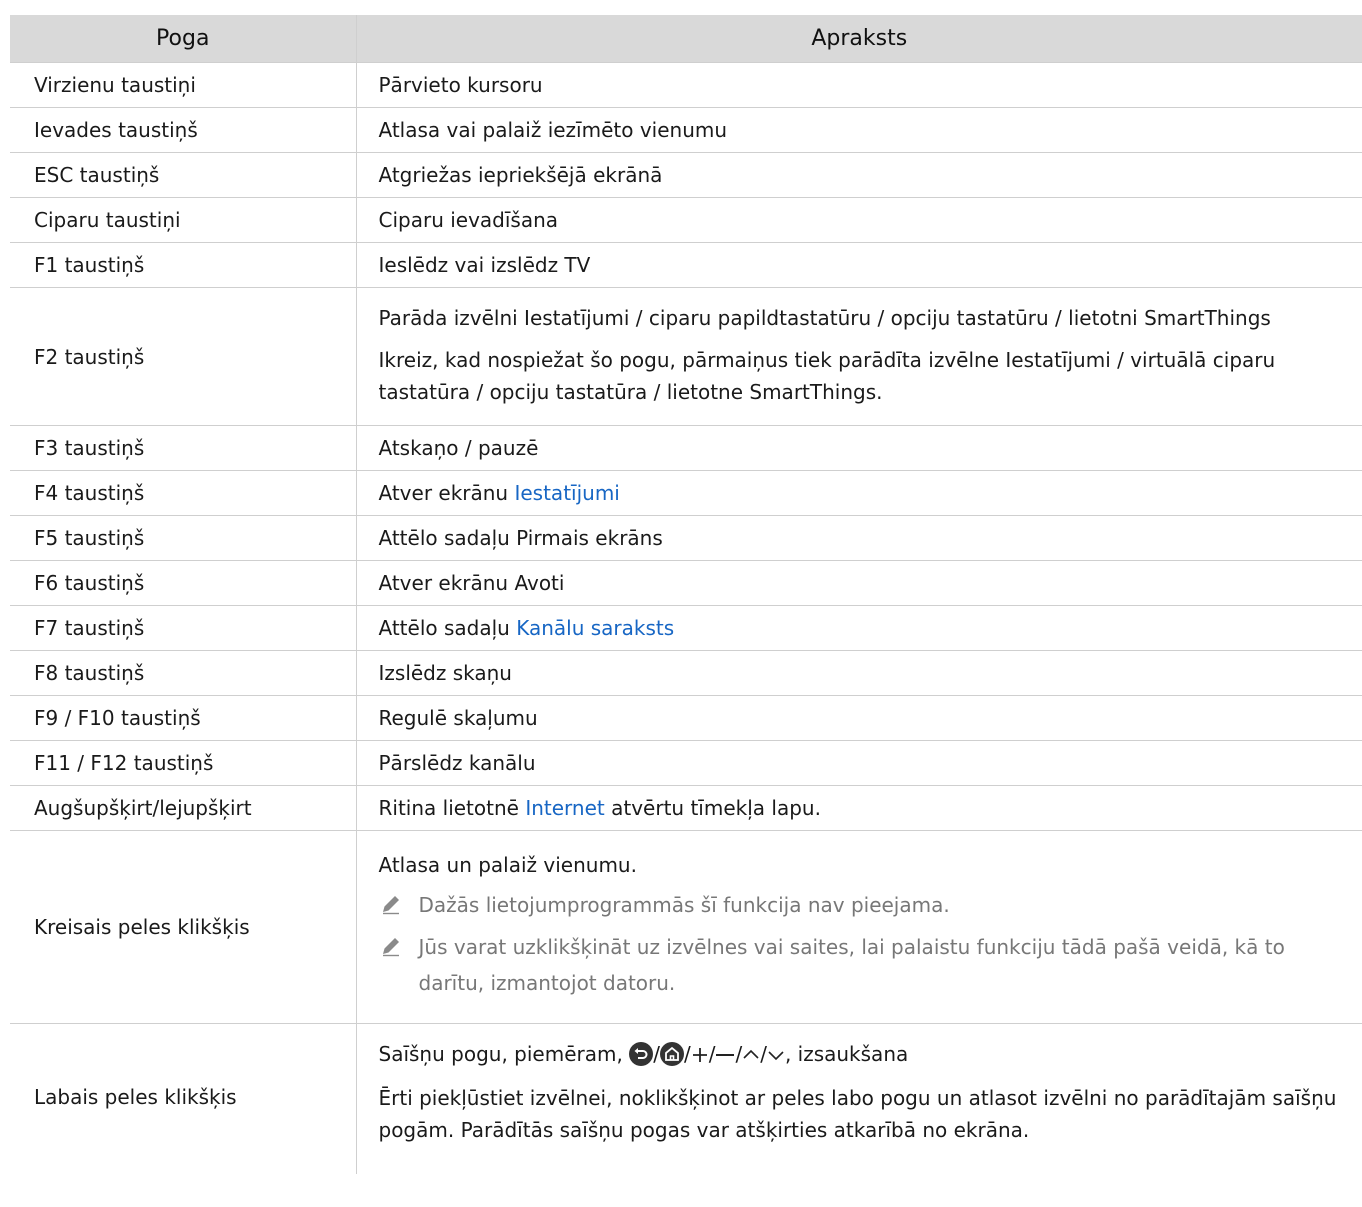 This screenshot has width=1362, height=1207. I want to click on table-header-row: Poga Apraksts, so click(686, 39).